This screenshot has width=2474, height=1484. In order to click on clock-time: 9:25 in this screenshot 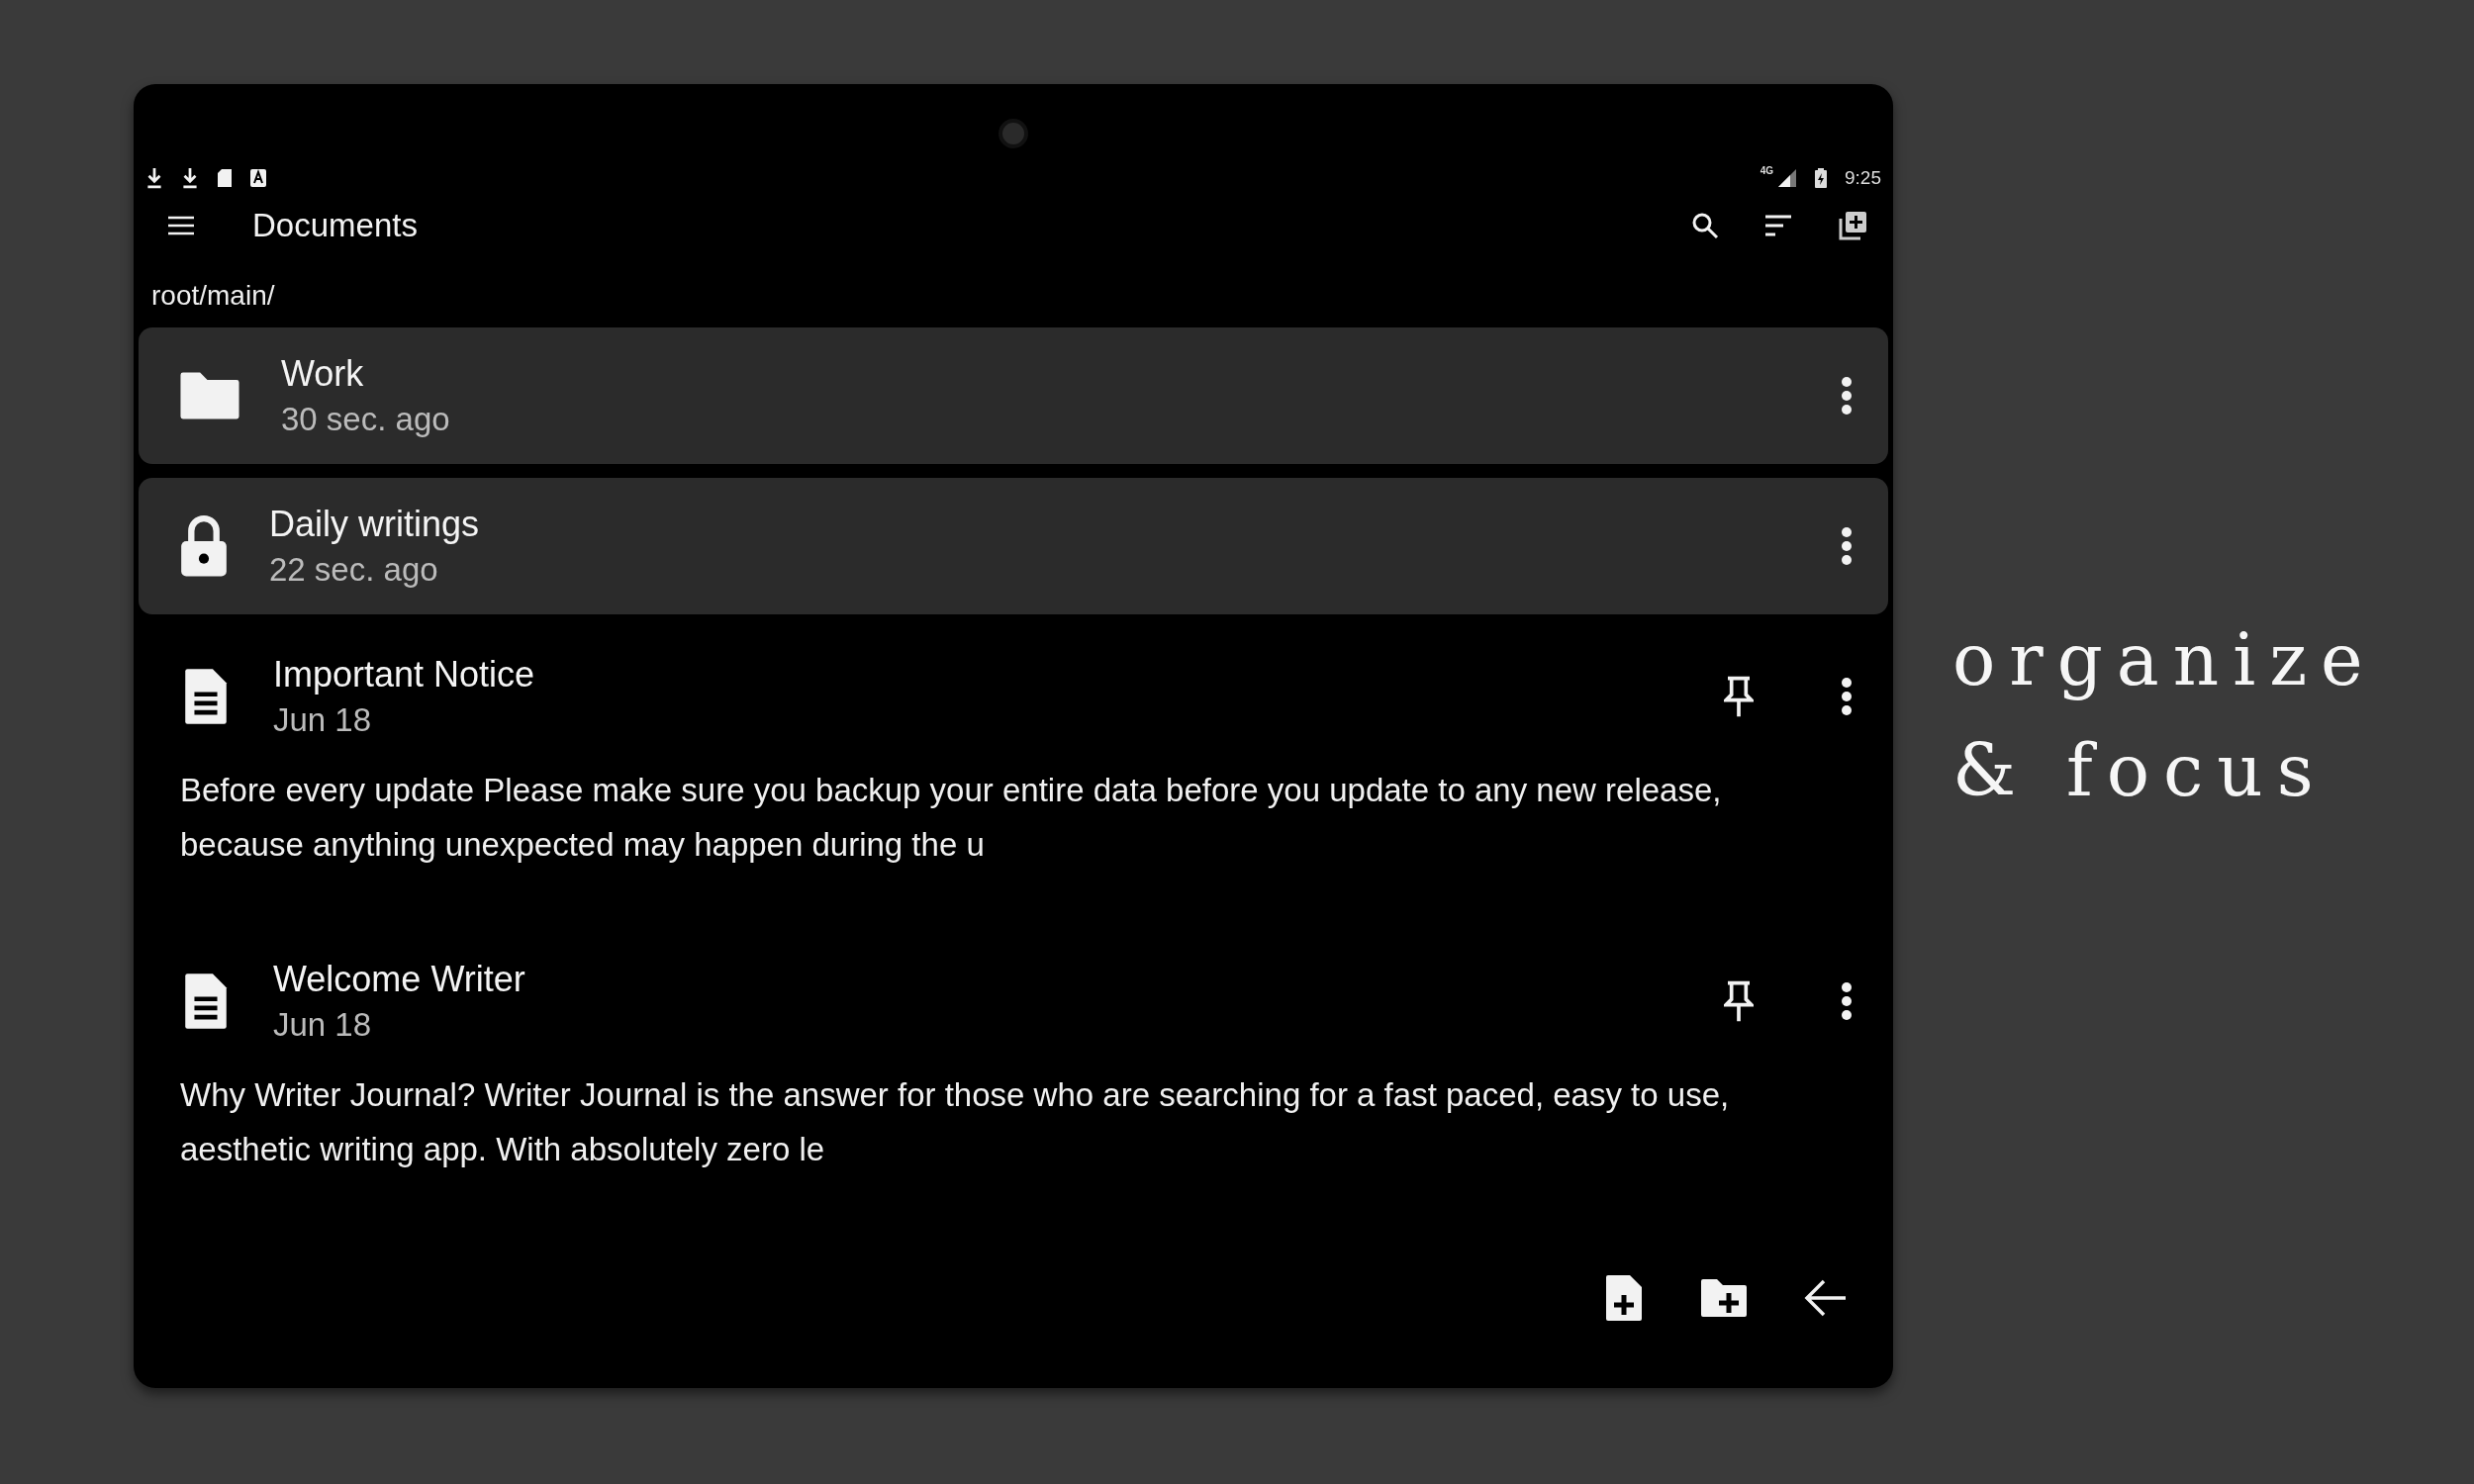, I will do `click(1863, 178)`.